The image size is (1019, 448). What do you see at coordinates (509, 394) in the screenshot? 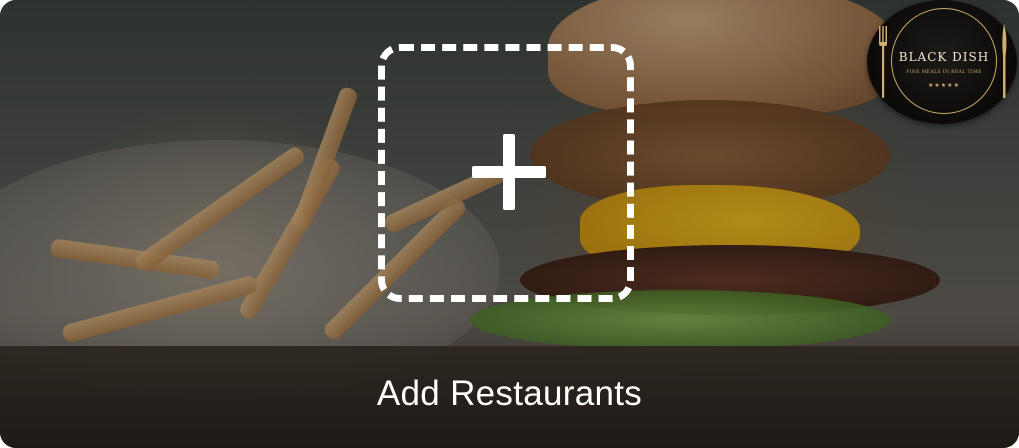
I see `add-restaurants-label: Add Restaurants` at bounding box center [509, 394].